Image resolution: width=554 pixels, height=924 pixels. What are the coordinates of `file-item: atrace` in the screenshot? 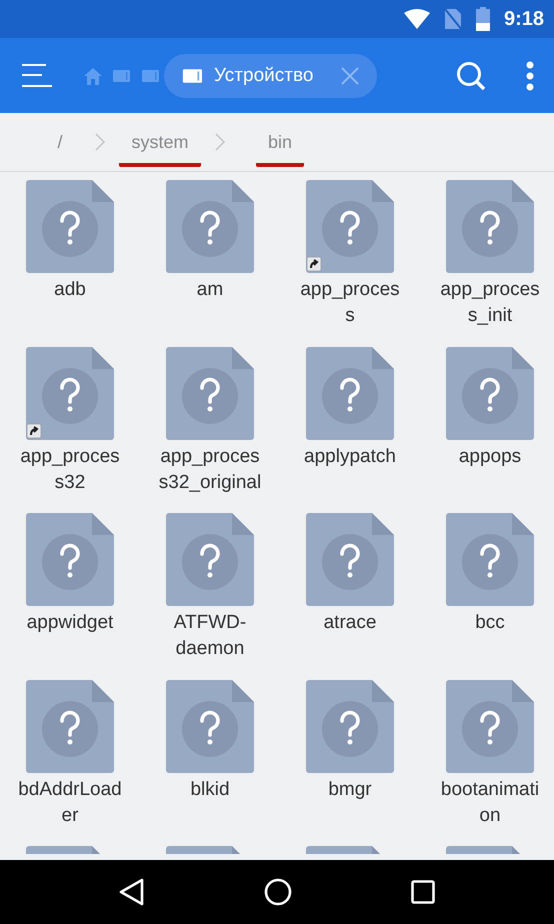 It's located at (350, 596).